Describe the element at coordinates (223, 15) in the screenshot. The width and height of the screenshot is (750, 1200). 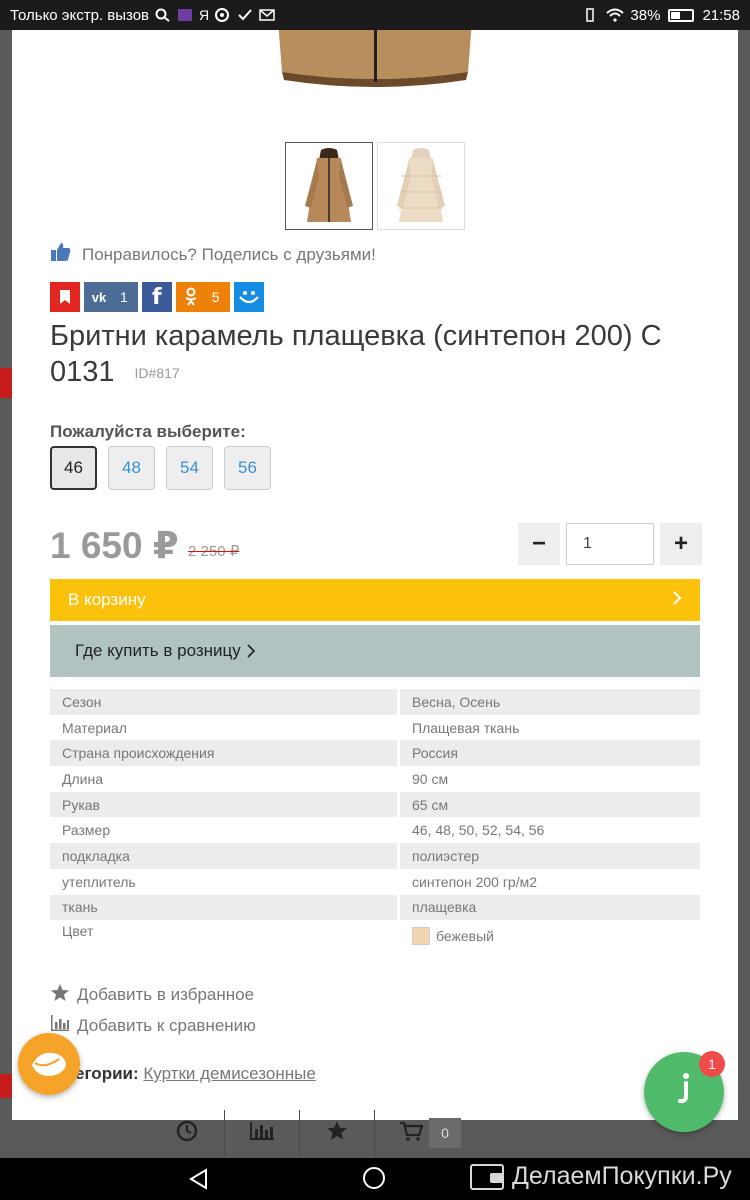
I see `chrome-icon` at that location.